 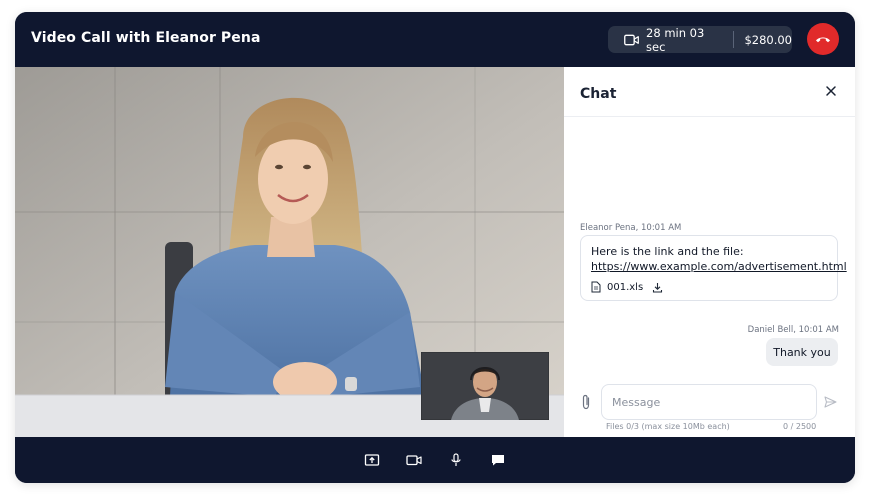 I want to click on call-price: $280.00, so click(x=768, y=39).